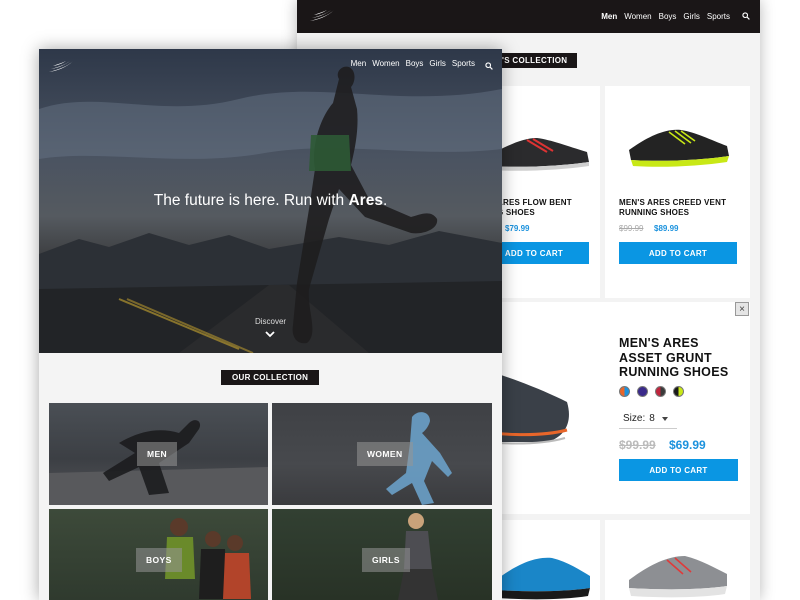  Describe the element at coordinates (528, 16) in the screenshot. I see `top-nav: Men Women Boys Girls Sports` at that location.